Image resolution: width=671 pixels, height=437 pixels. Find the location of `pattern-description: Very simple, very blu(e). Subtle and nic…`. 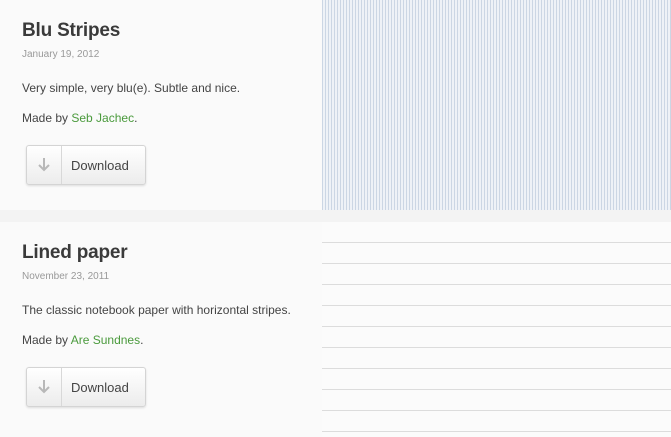

pattern-description: Very simple, very blu(e). Subtle and nic… is located at coordinates (131, 88).